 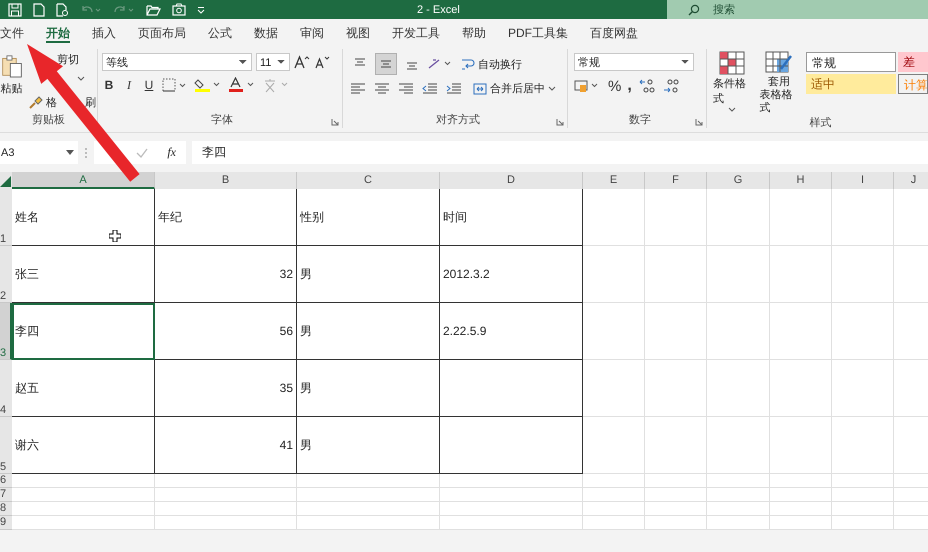 What do you see at coordinates (6, 217) in the screenshot?
I see `row-header: 1` at bounding box center [6, 217].